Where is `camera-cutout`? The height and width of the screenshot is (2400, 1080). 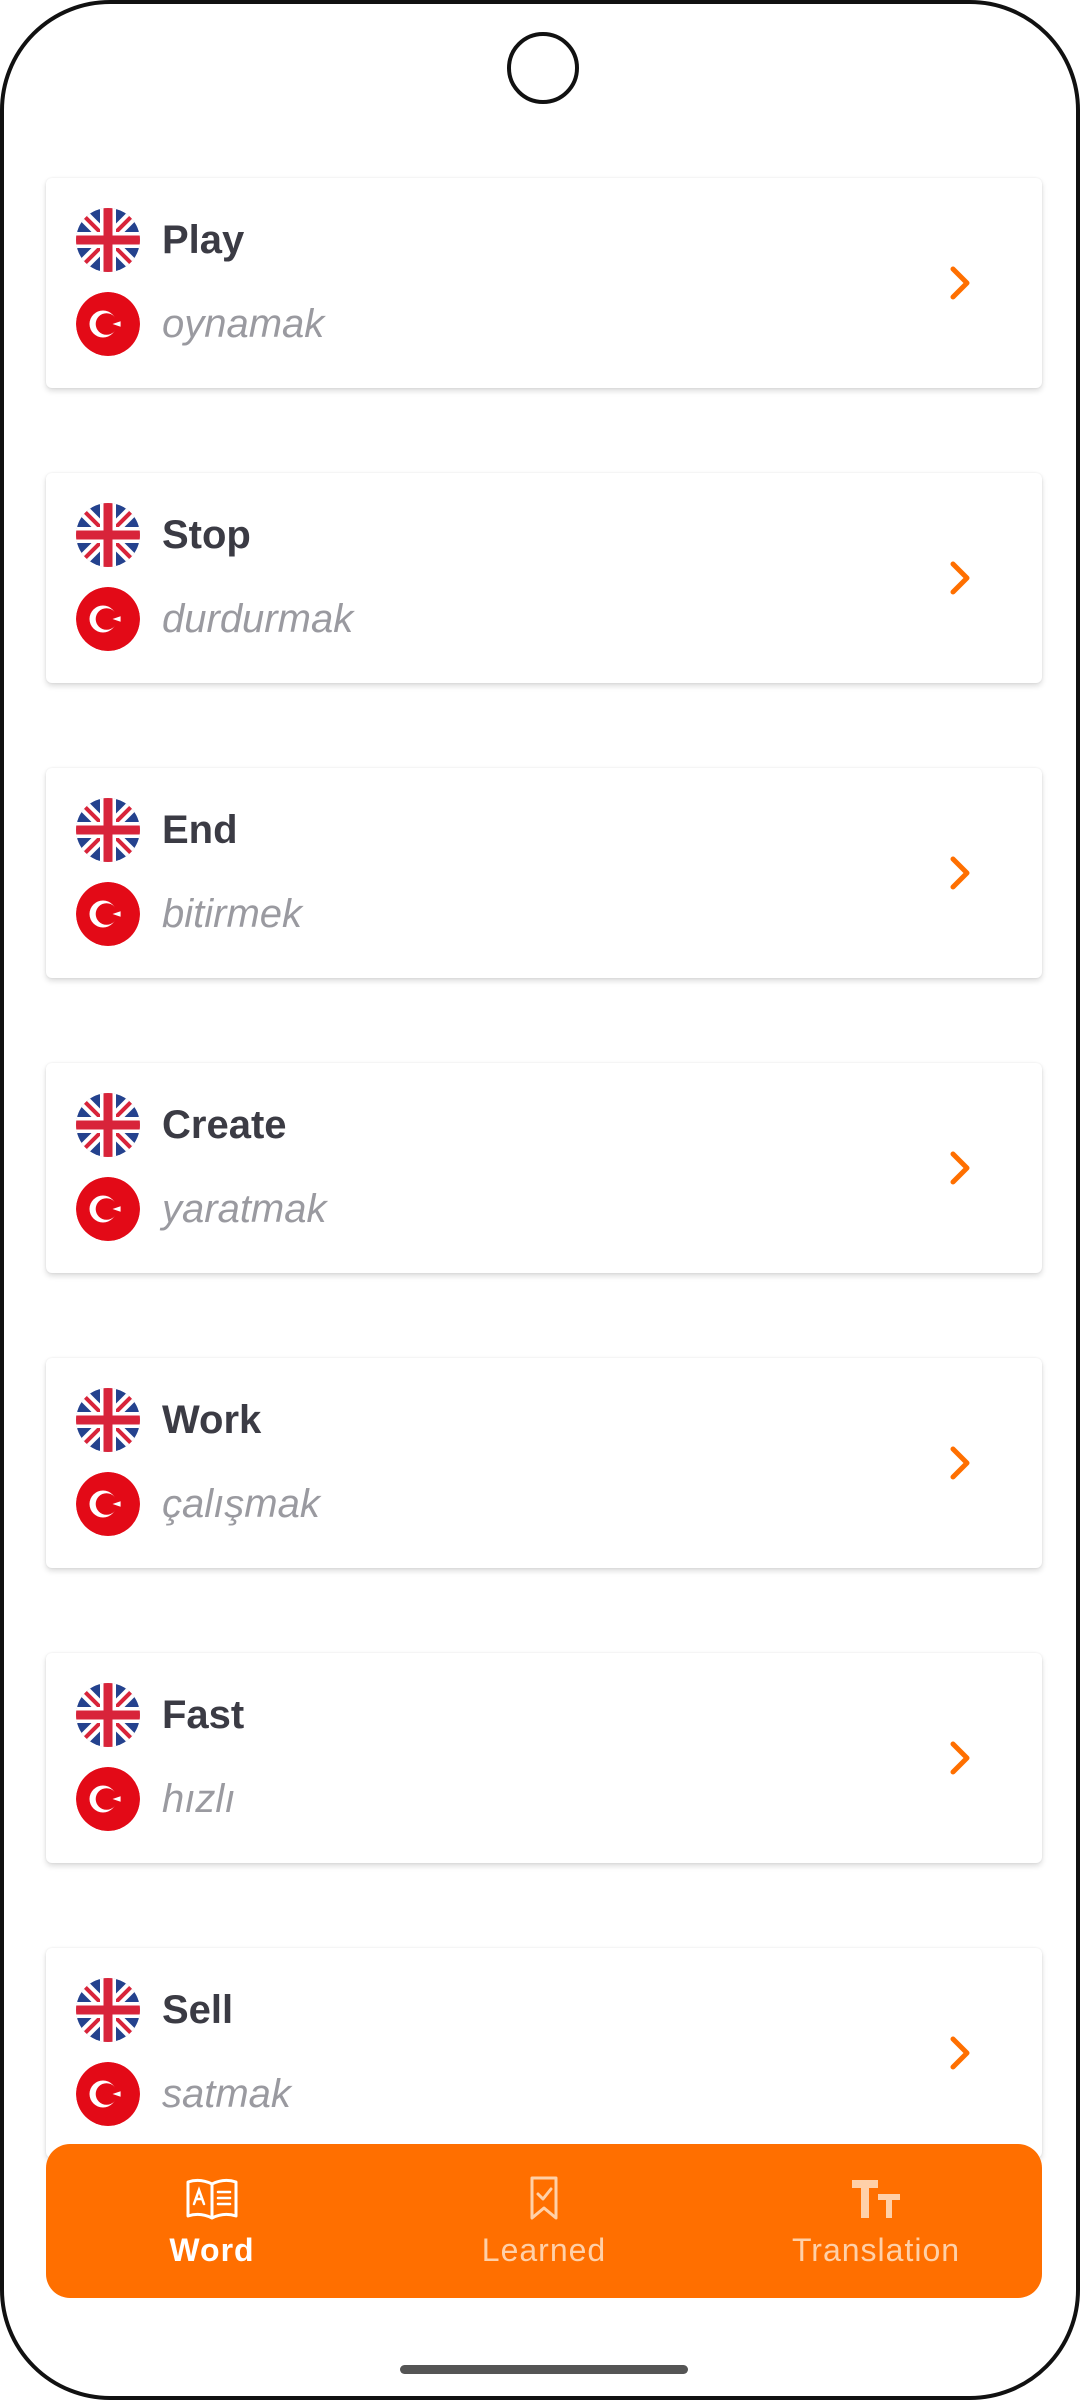
camera-cutout is located at coordinates (543, 68).